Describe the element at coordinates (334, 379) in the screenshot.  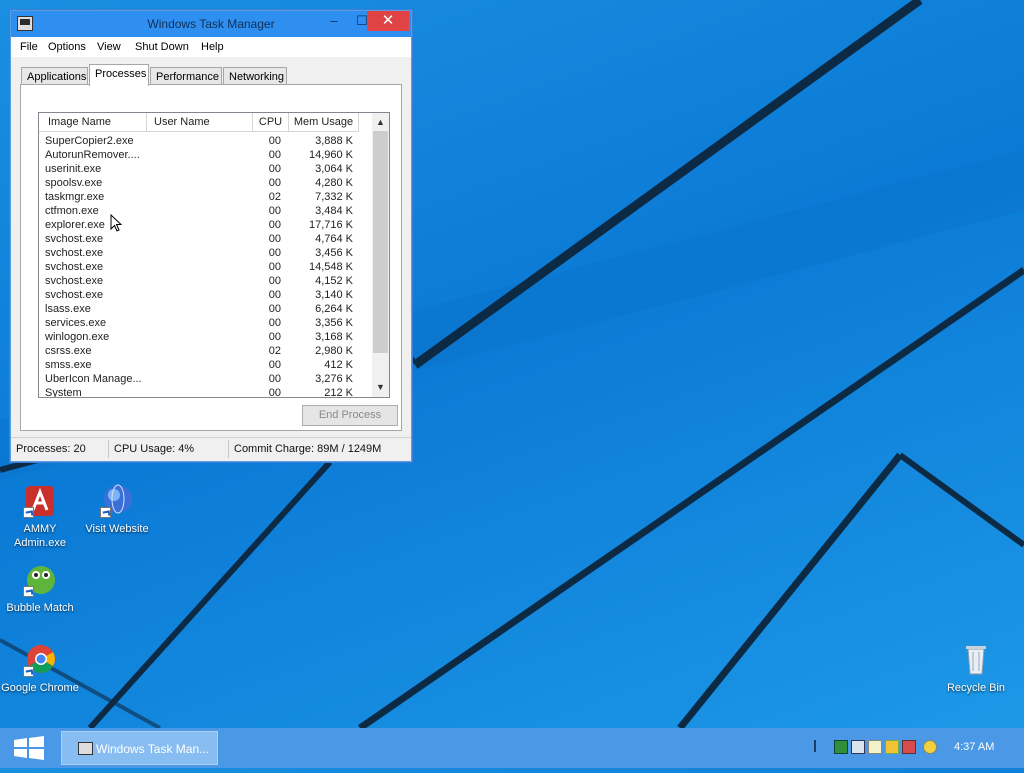
I see `process-mem-usage: 3,276 K` at that location.